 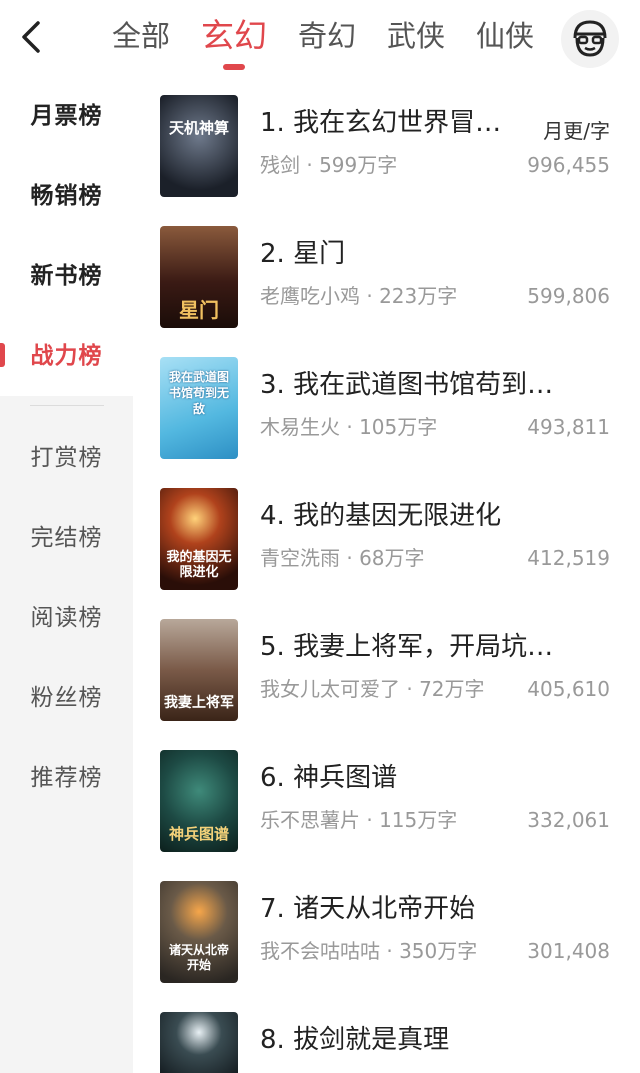 What do you see at coordinates (199, 801) in the screenshot?
I see `book-cover: 神兵图谱` at bounding box center [199, 801].